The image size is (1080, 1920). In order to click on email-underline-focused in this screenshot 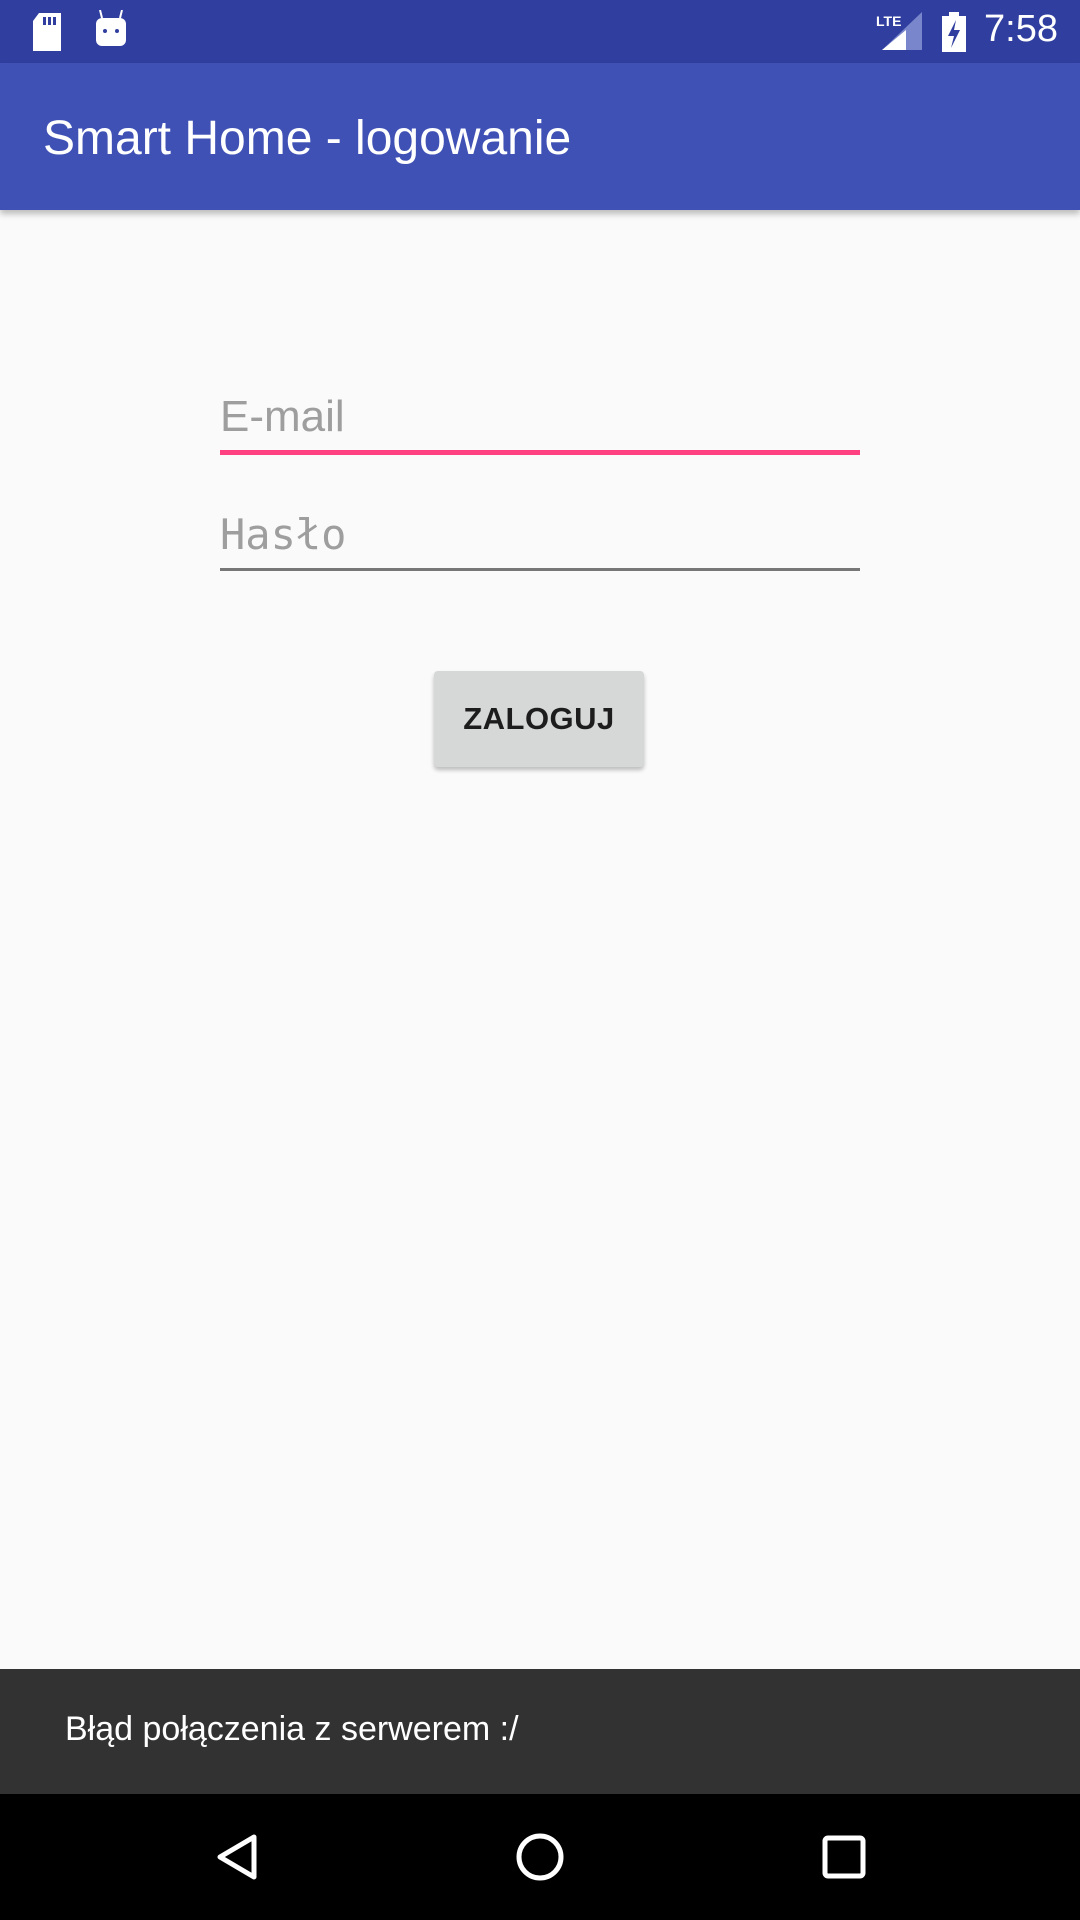, I will do `click(540, 452)`.